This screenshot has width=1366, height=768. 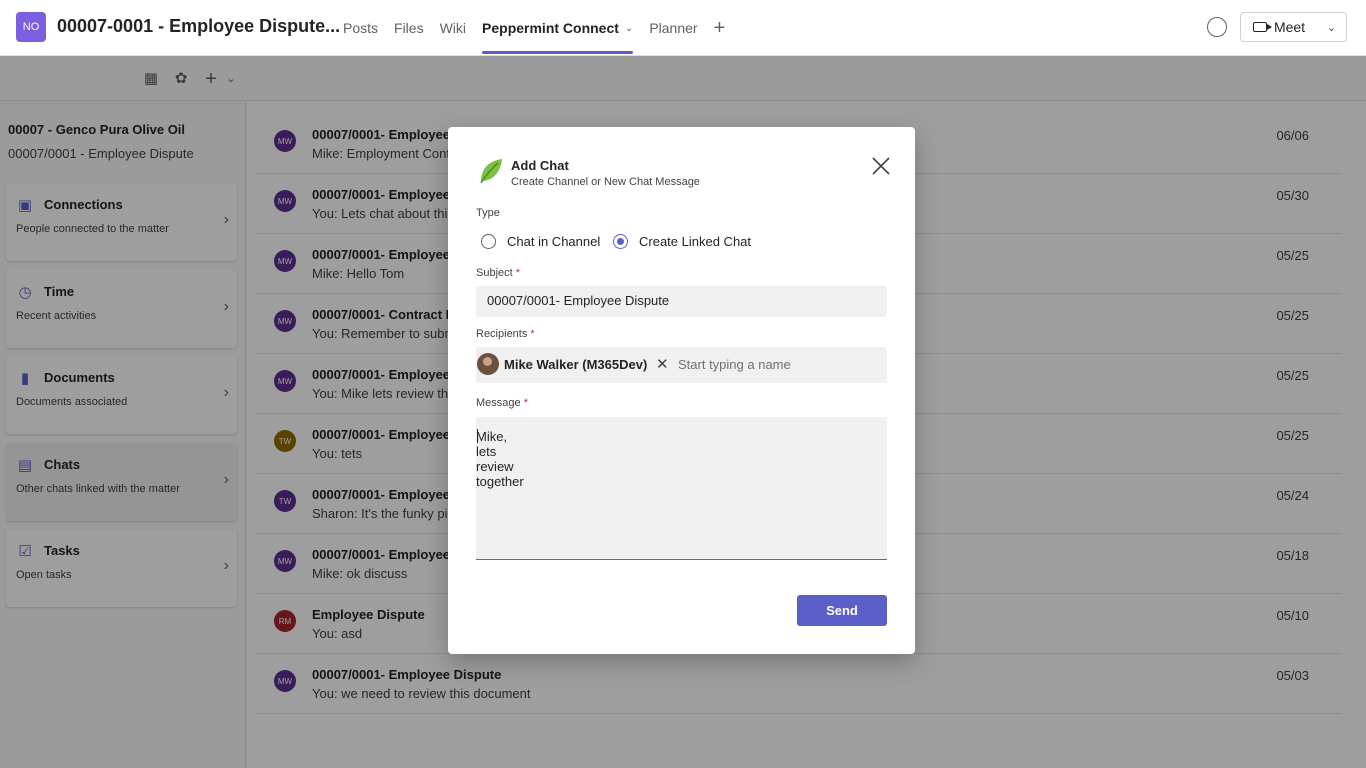 I want to click on tab-label: Files, so click(x=409, y=28).